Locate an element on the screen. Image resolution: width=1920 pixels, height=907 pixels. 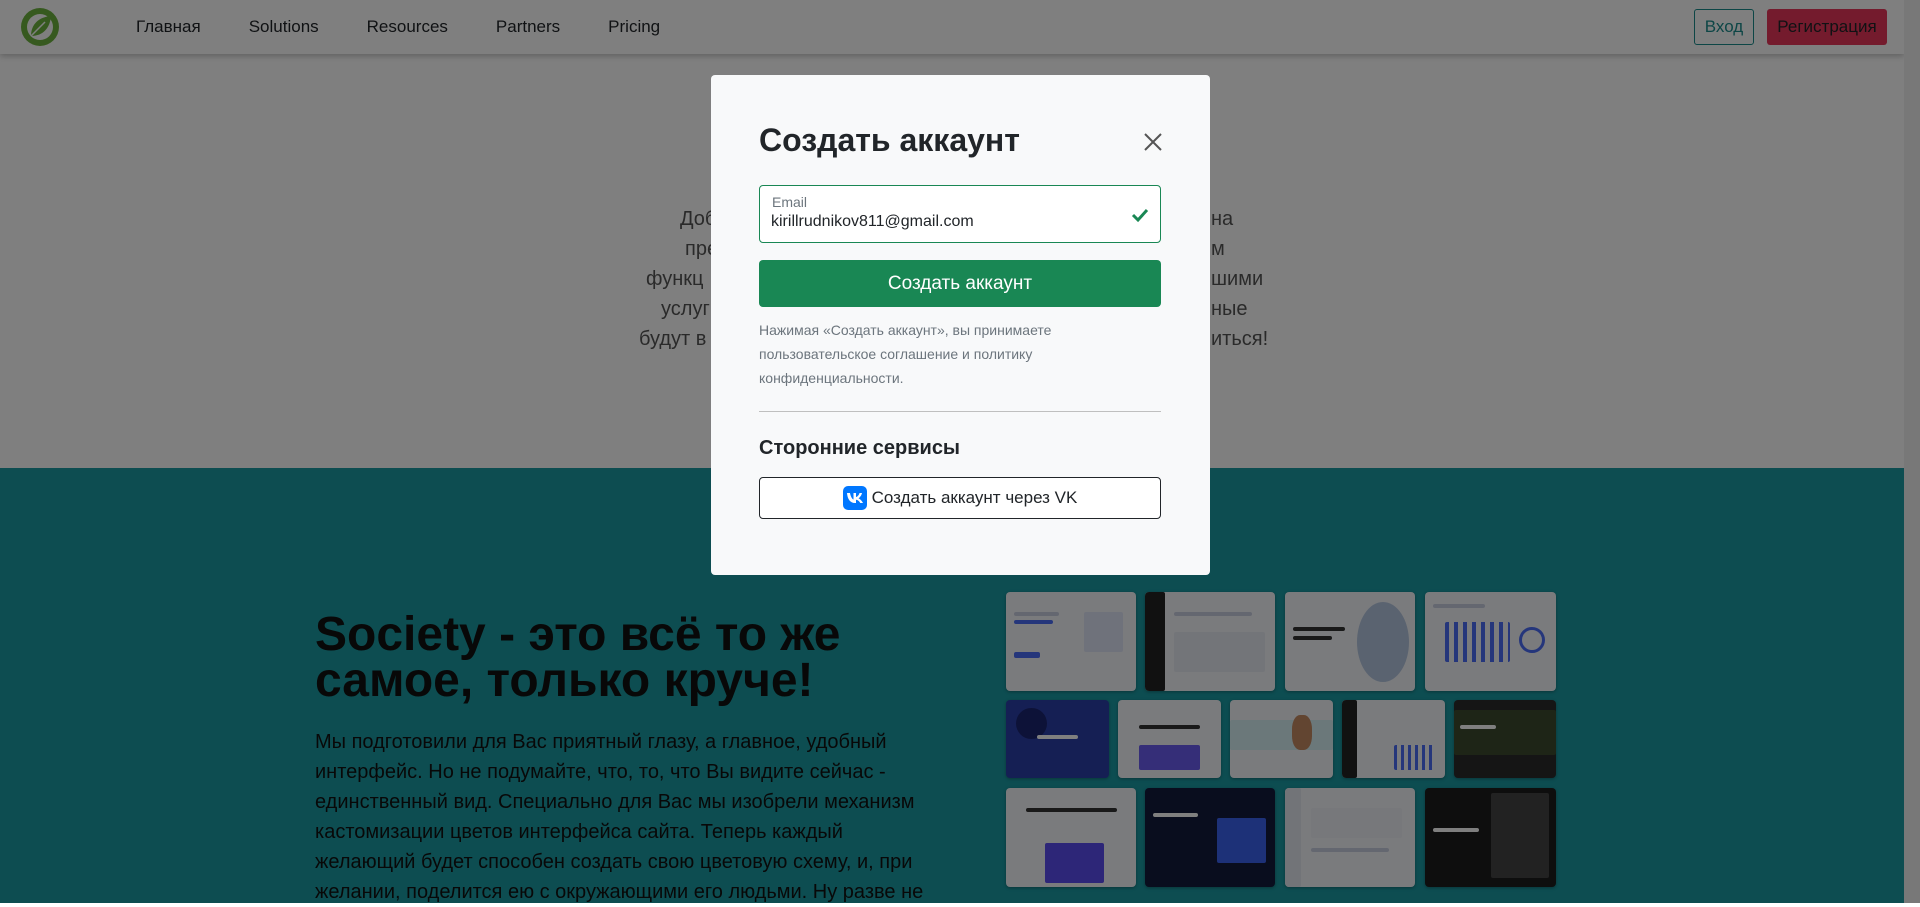
vk-signup-button: Создать аккаунт через VK is located at coordinates (960, 498).